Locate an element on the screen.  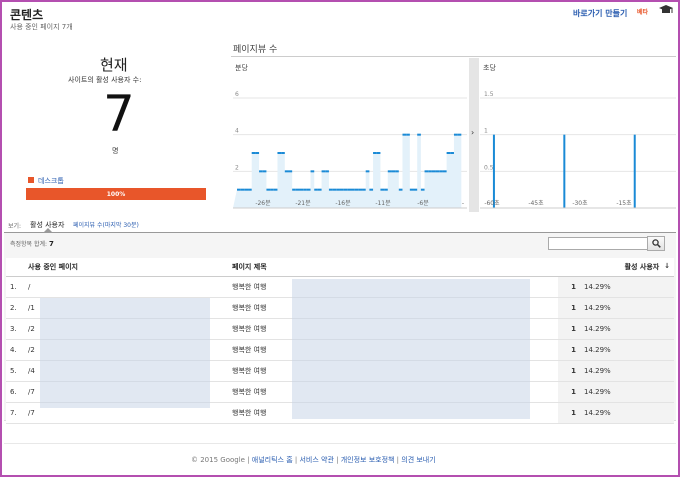
minute-x-tick: -11분 is located at coordinates (383, 203).